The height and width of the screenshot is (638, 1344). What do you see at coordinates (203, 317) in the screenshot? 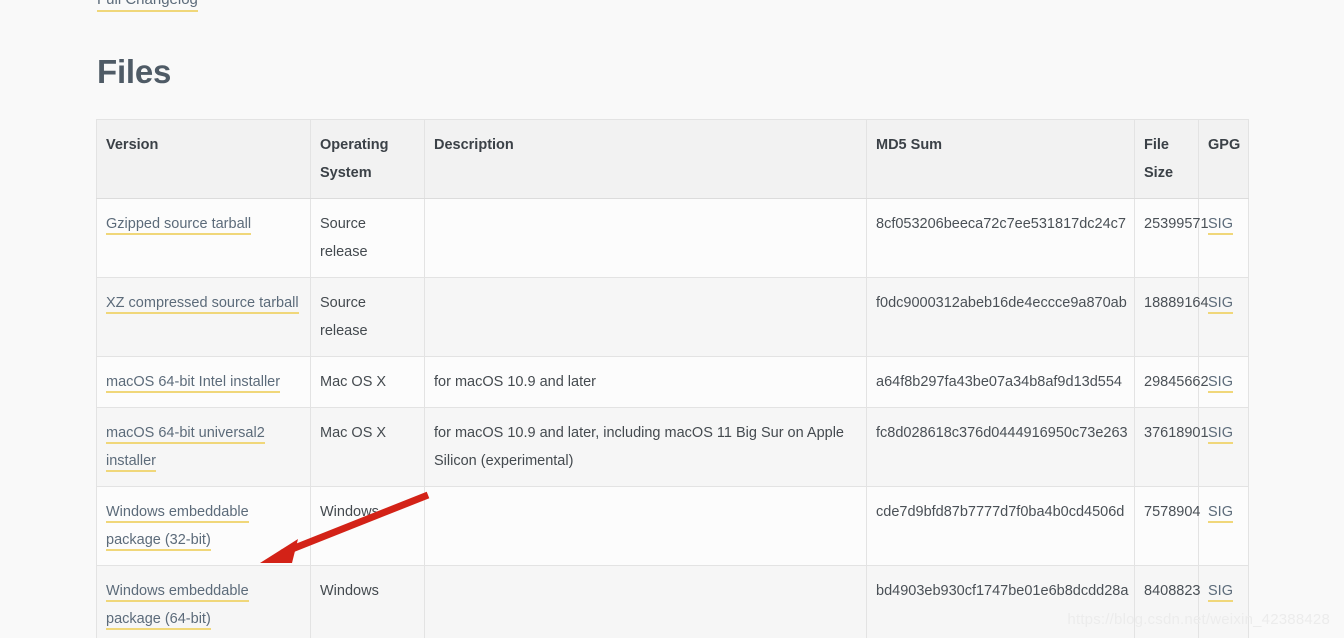
I see `cell-version: XZ compressed source tarball` at bounding box center [203, 317].